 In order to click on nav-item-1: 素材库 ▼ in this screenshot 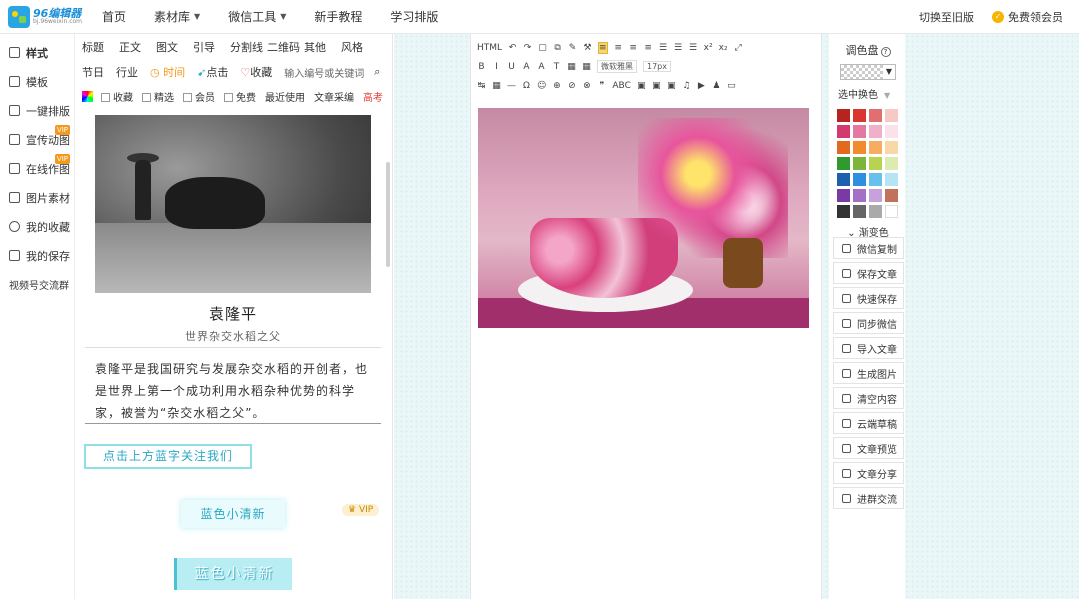, I will do `click(177, 16)`.